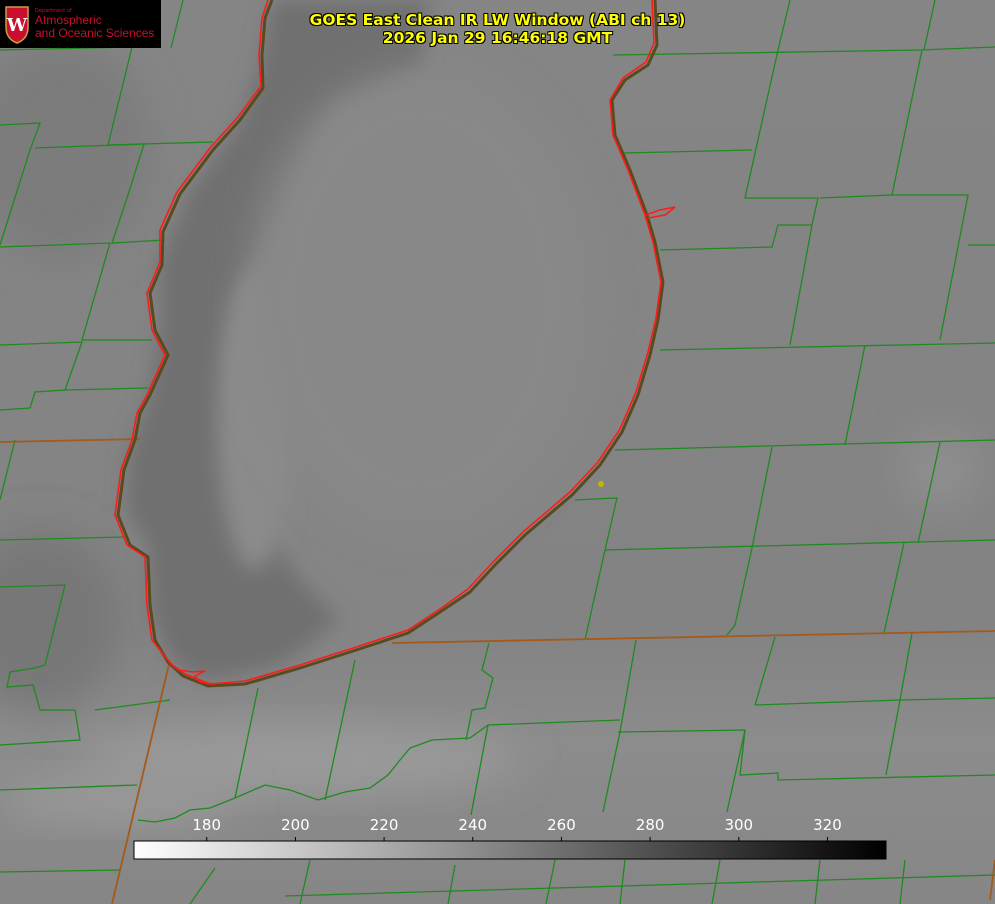 This screenshot has width=995, height=904. I want to click on colorbar-tick-label: 240, so click(472, 825).